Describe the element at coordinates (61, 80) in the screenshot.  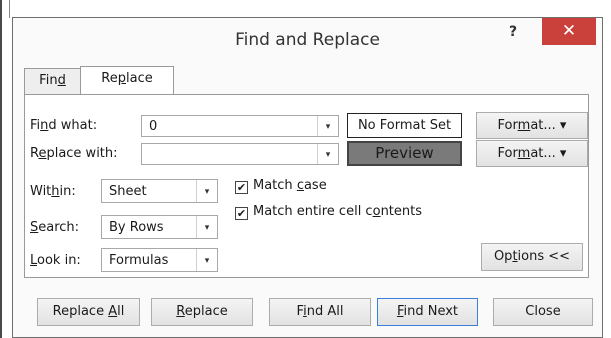
I see `tab-find-label-key: d` at that location.